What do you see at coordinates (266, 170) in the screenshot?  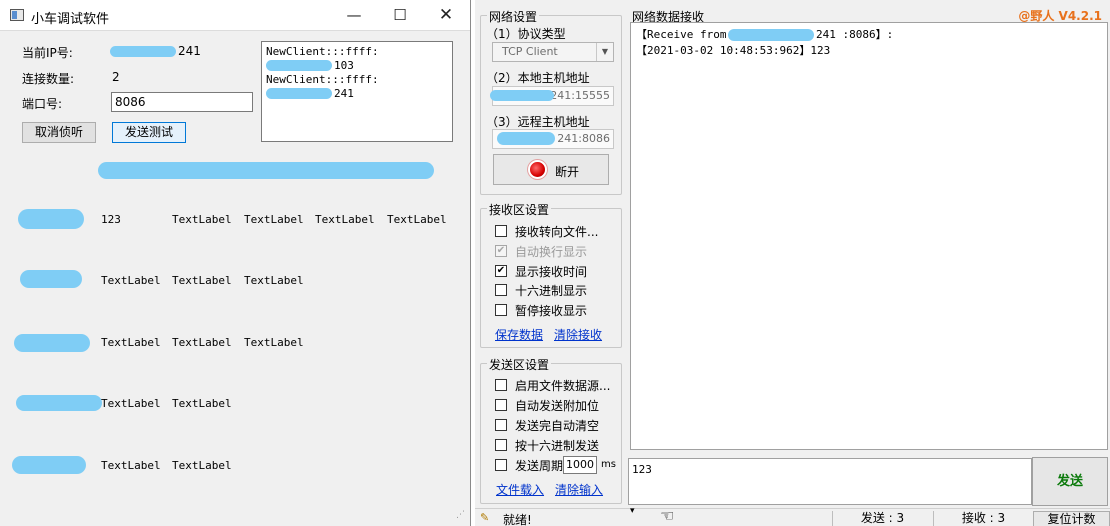 I see `redacted-header-row` at bounding box center [266, 170].